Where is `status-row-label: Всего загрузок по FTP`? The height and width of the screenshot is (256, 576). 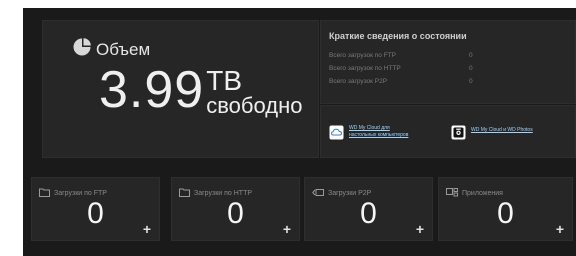
status-row-label: Всего загрузок по FTP is located at coordinates (362, 55).